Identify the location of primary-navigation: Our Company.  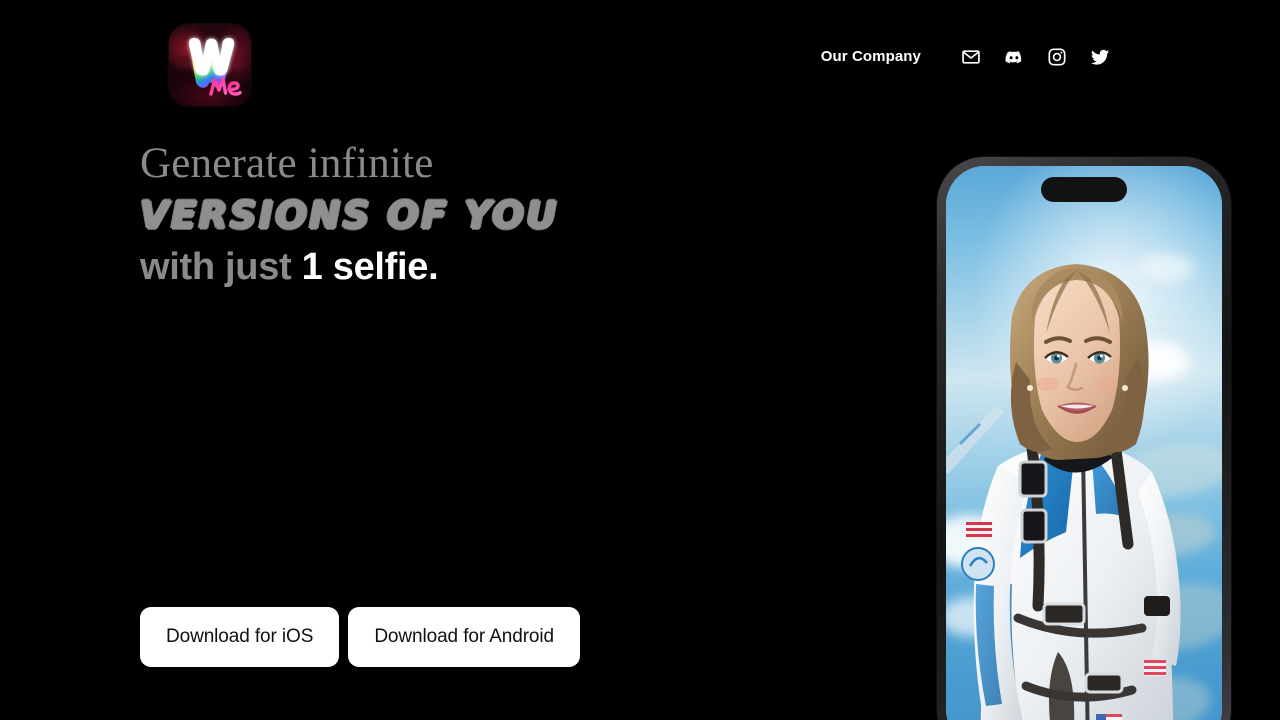
(965, 57).